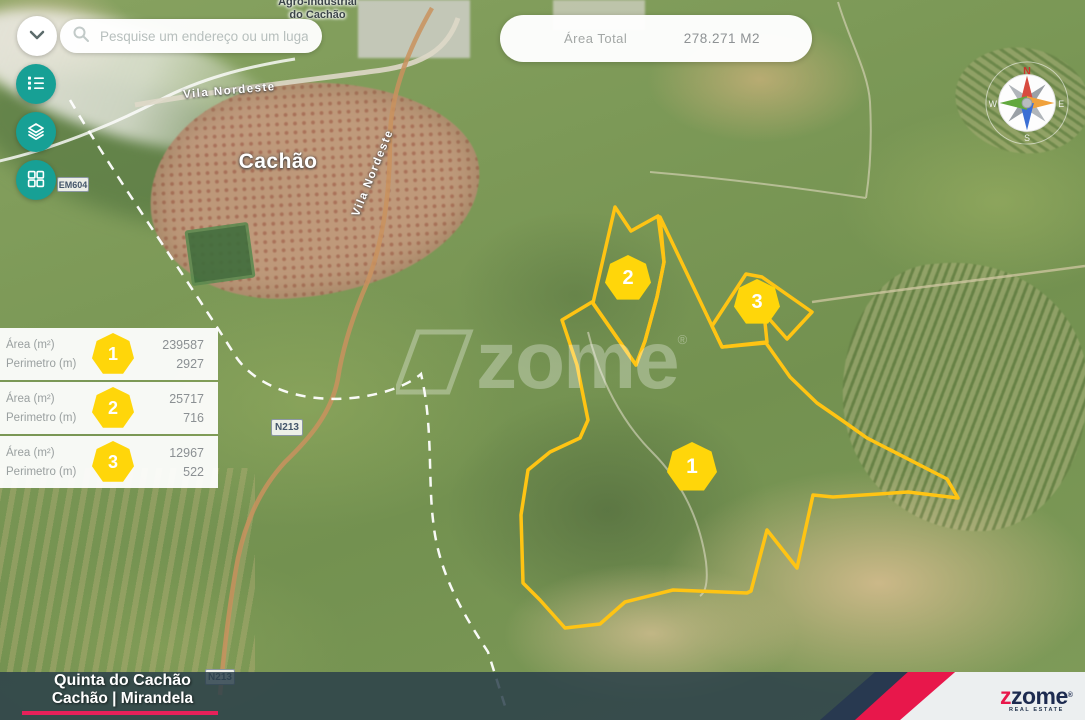  Describe the element at coordinates (1027, 138) in the screenshot. I see `compass-s: S` at that location.